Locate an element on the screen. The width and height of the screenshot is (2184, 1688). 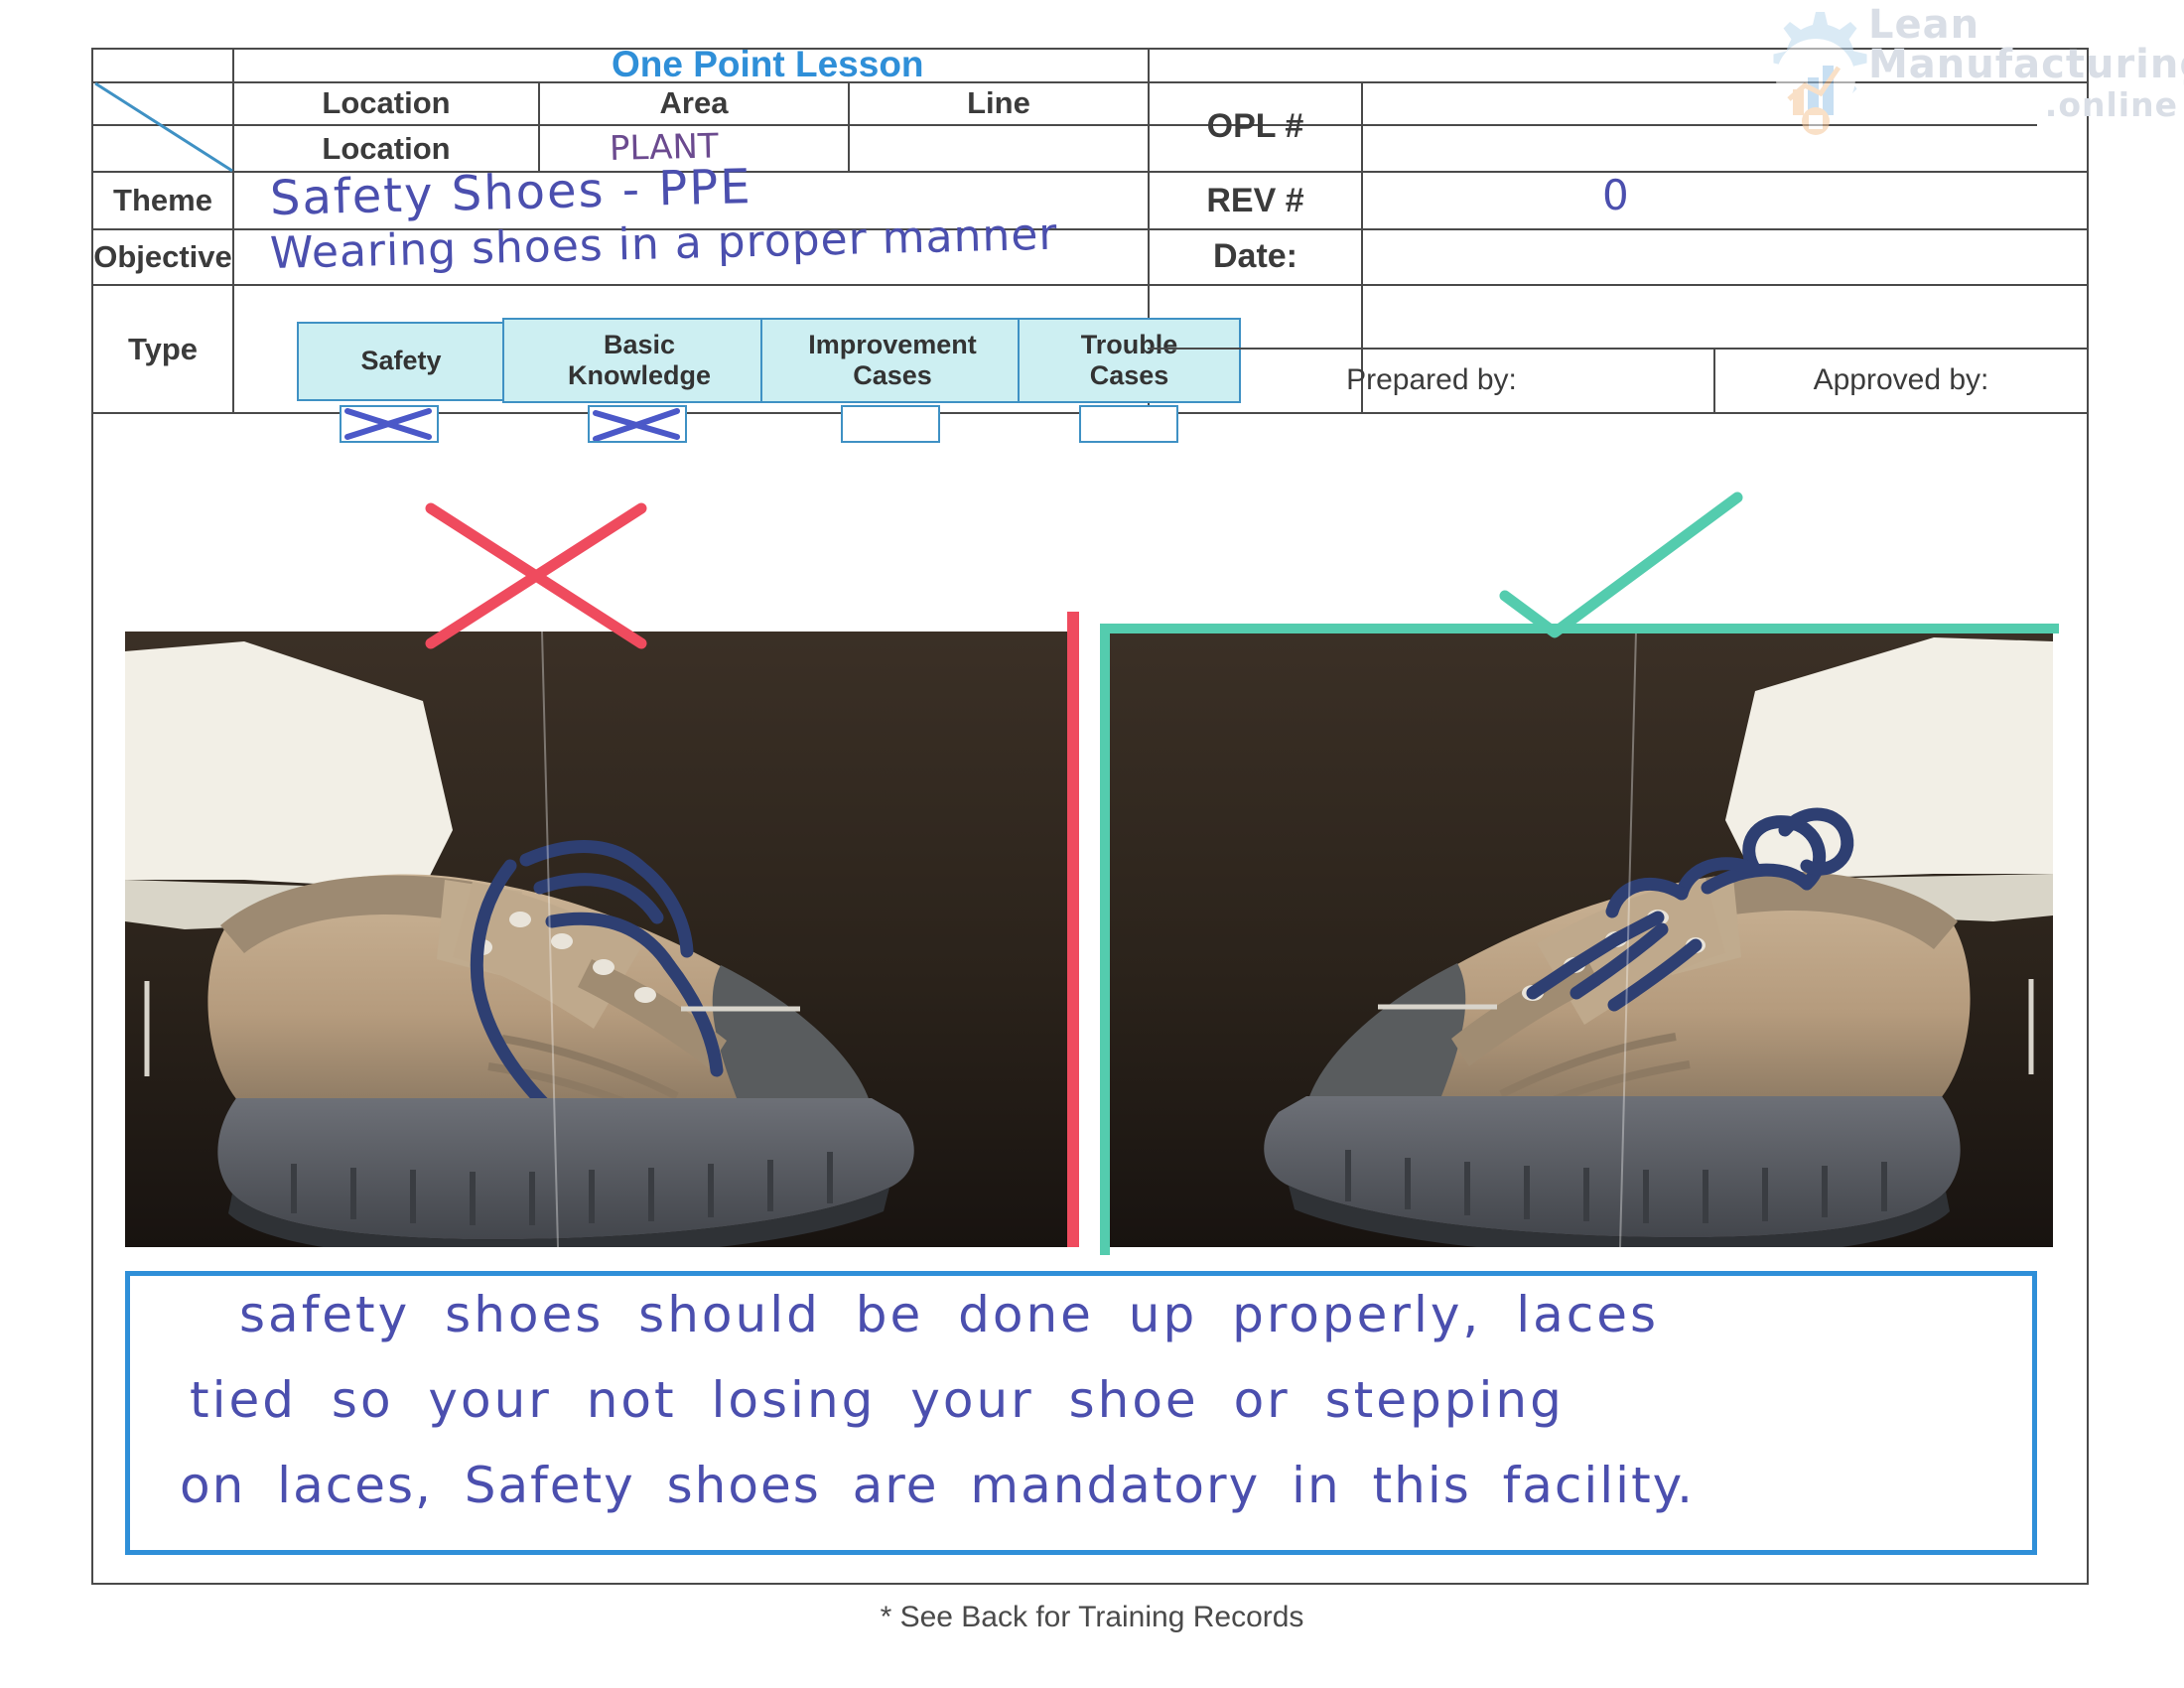
type-option-basic-knowledge-label-line1: Basic is located at coordinates (639, 344).